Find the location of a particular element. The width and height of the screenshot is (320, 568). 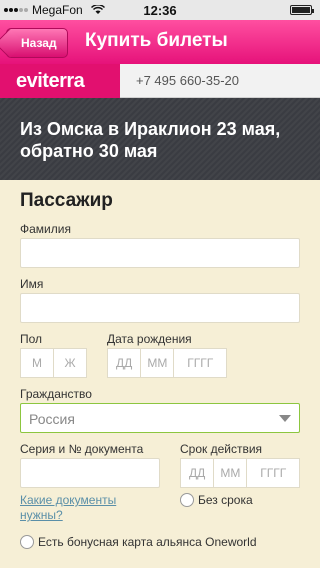

brand-bar: eviterra +7 495 660-35-20 is located at coordinates (160, 81).